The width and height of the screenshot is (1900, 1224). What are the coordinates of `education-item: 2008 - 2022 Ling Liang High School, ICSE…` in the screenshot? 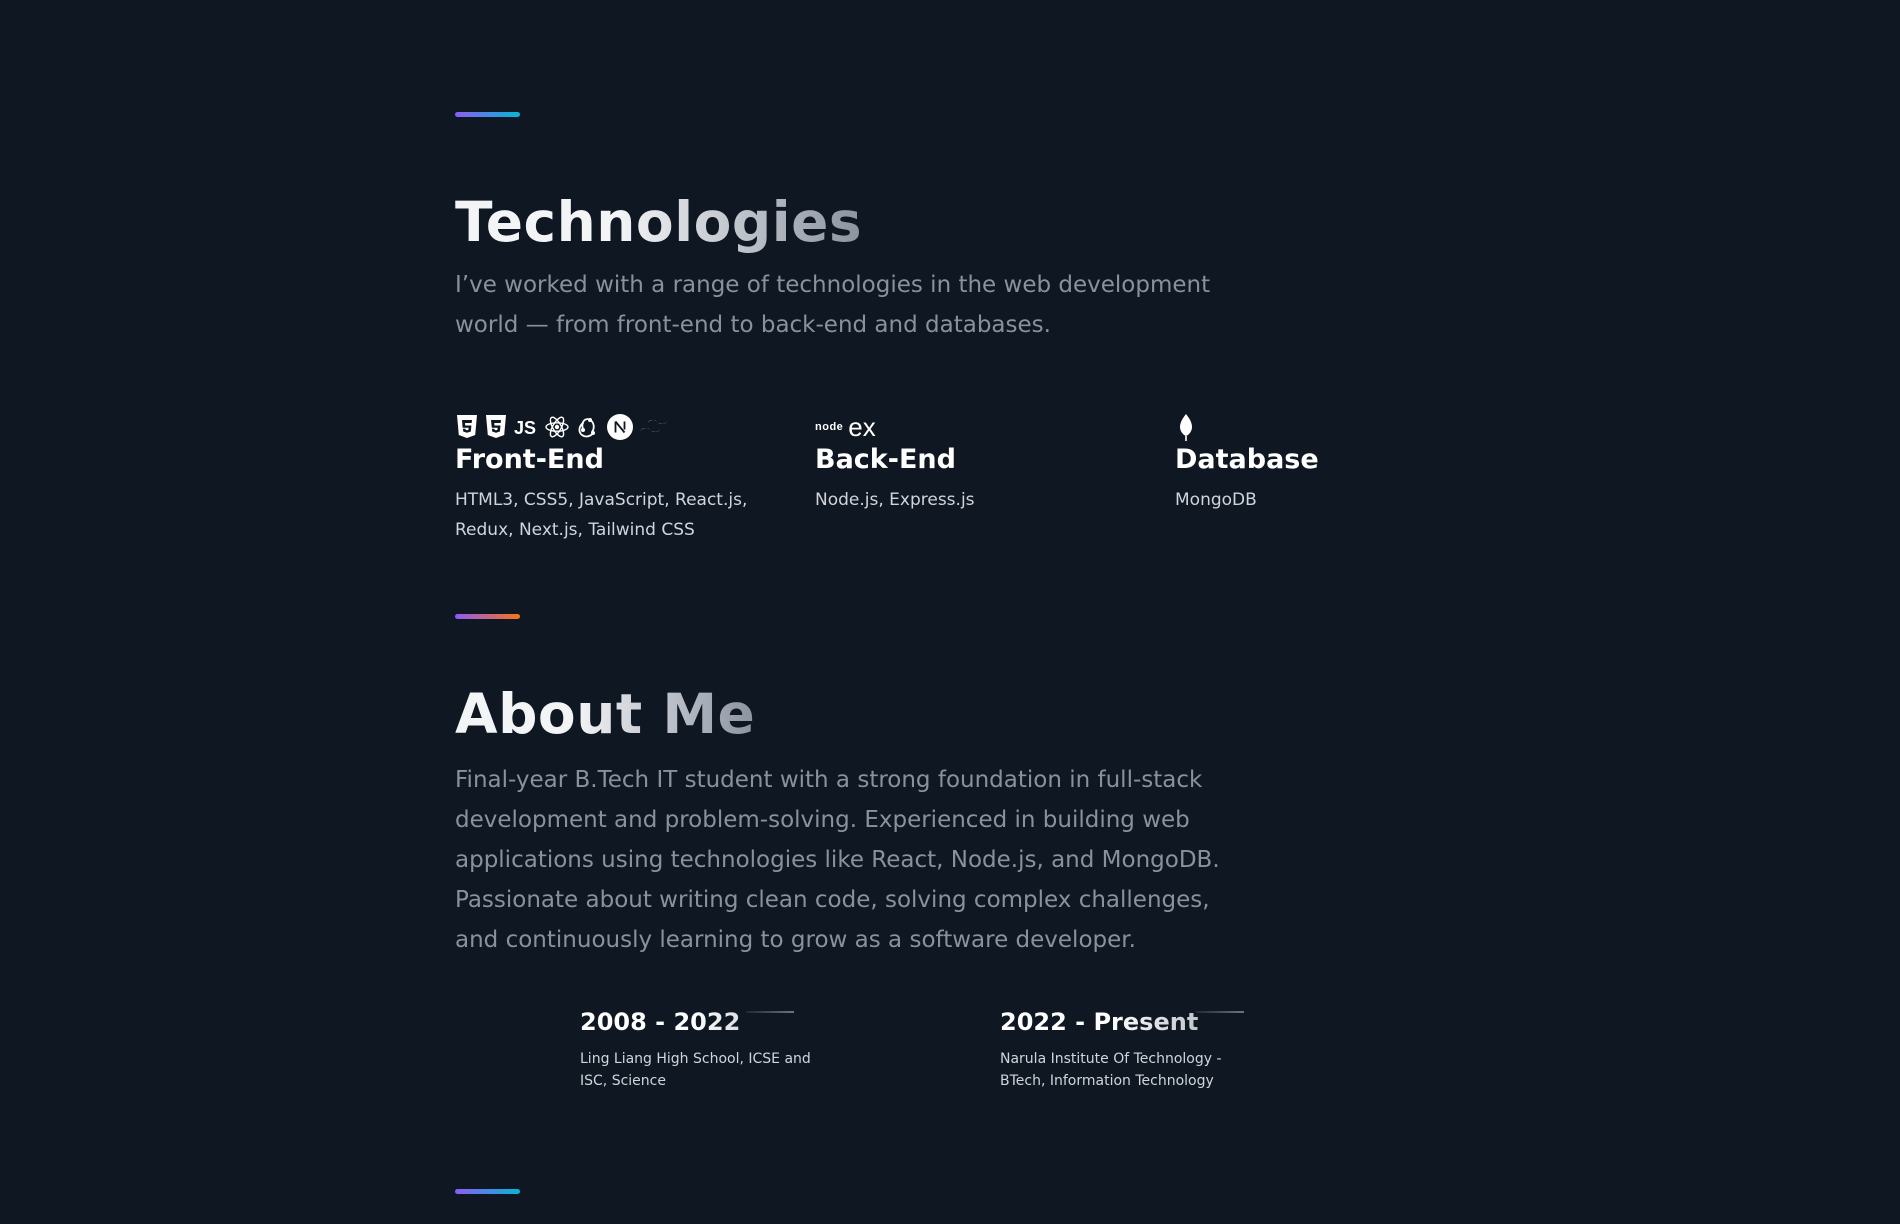 It's located at (702, 1050).